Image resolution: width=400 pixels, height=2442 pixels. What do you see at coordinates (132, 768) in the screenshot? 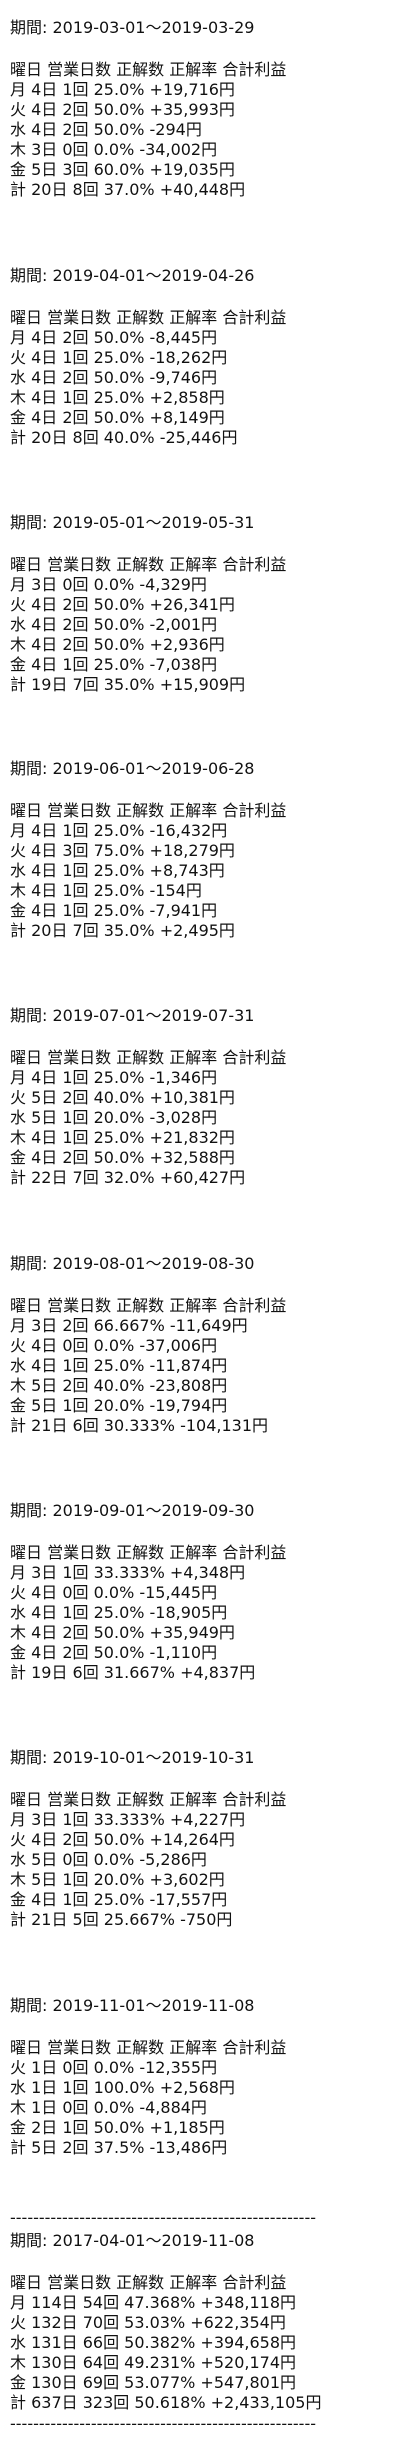
I see `period-line: 期間: 2019-06-01～2019-06-28` at bounding box center [132, 768].